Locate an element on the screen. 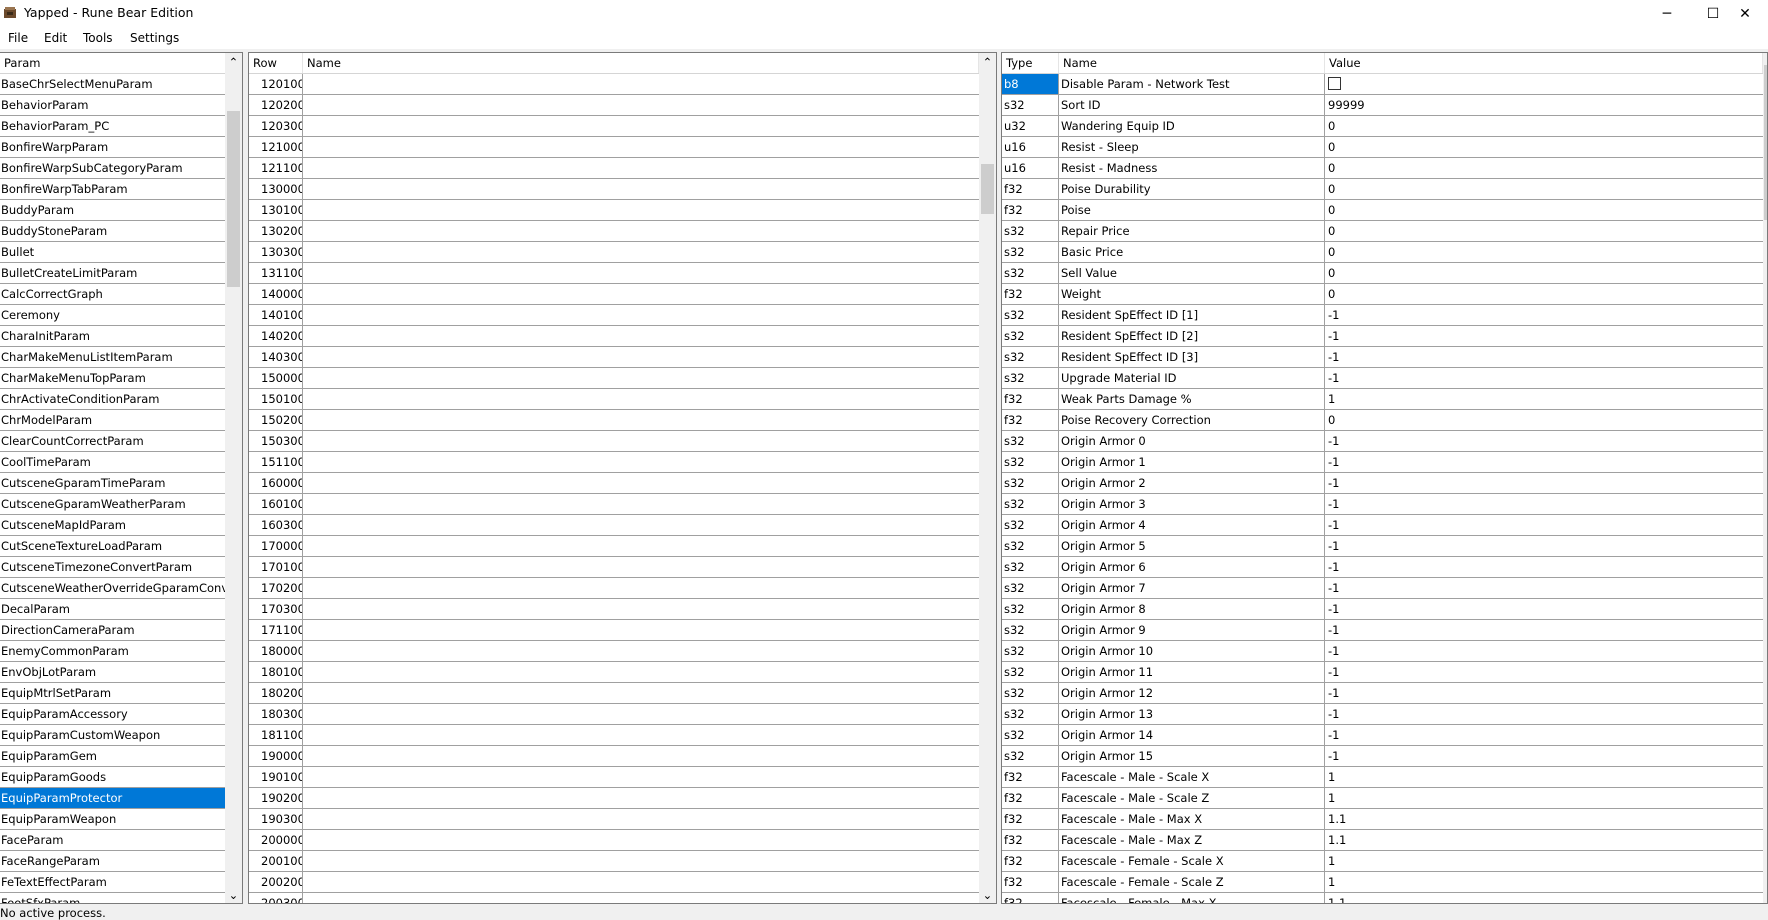 This screenshot has width=1768, height=920. params-scroll-thumb is located at coordinates (233, 199).